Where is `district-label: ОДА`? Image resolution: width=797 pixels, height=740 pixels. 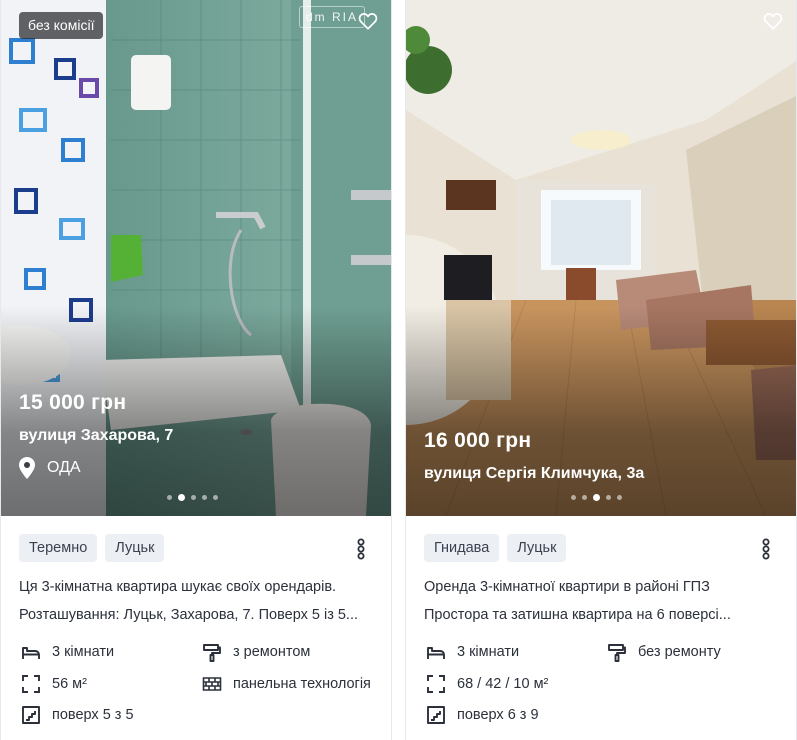 district-label: ОДА is located at coordinates (64, 467).